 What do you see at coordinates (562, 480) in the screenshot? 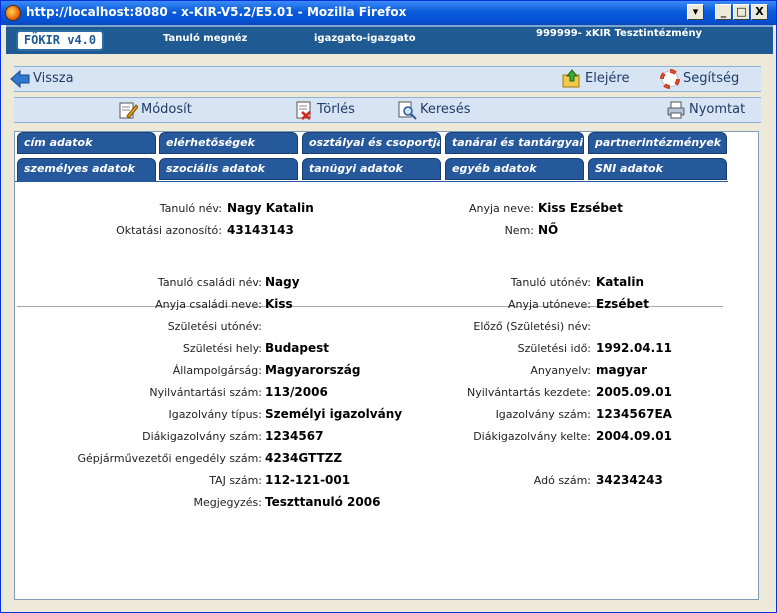
I see `right-field-label: Adó szám:` at bounding box center [562, 480].